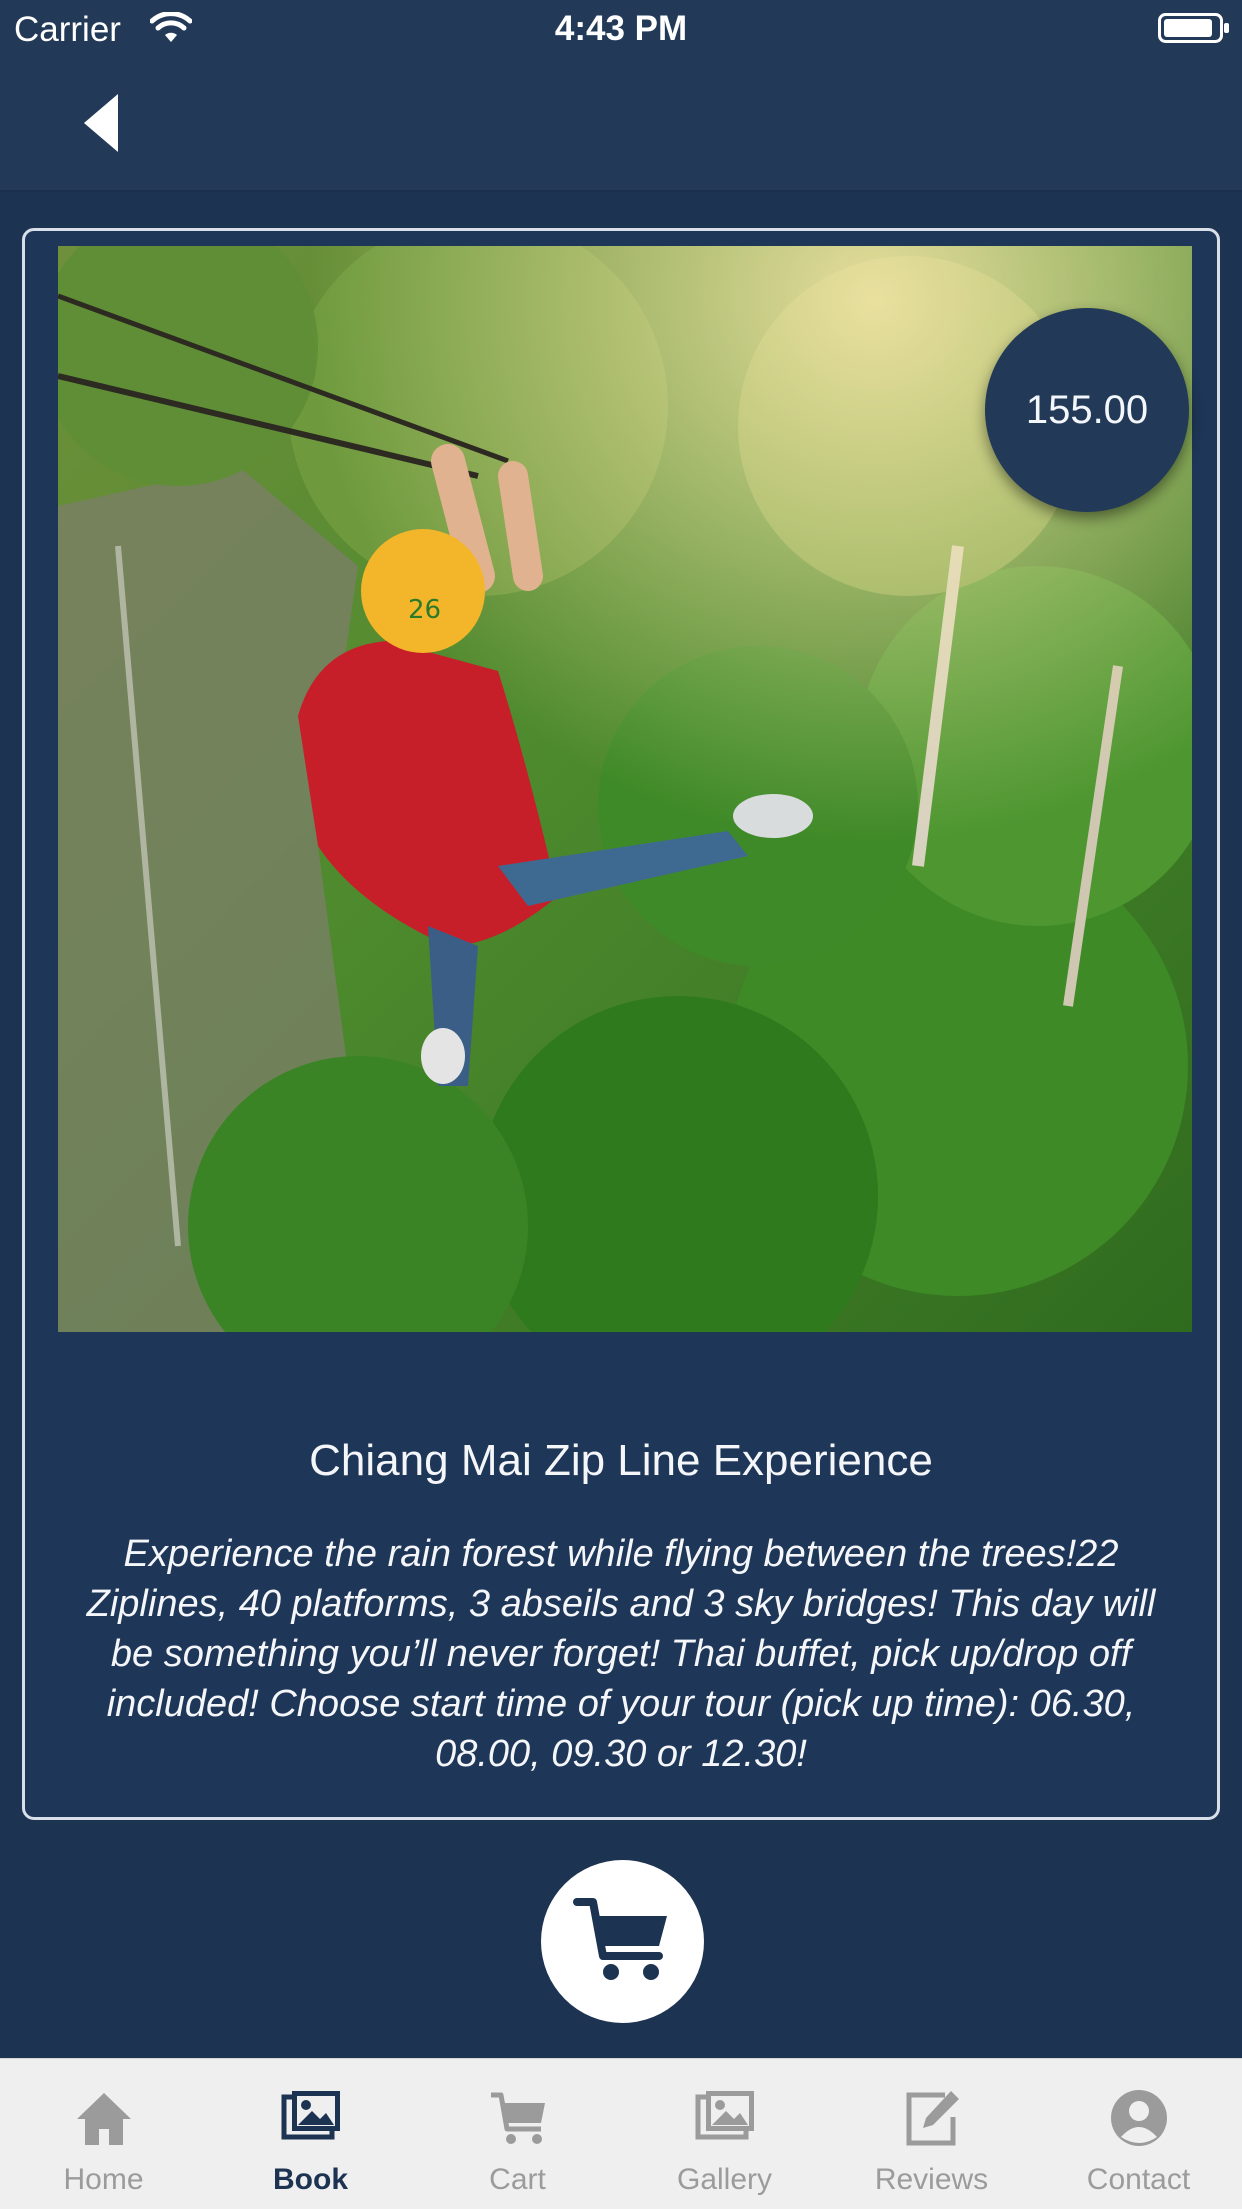 This screenshot has width=1242, height=2209. I want to click on navigation-bar, so click(621, 124).